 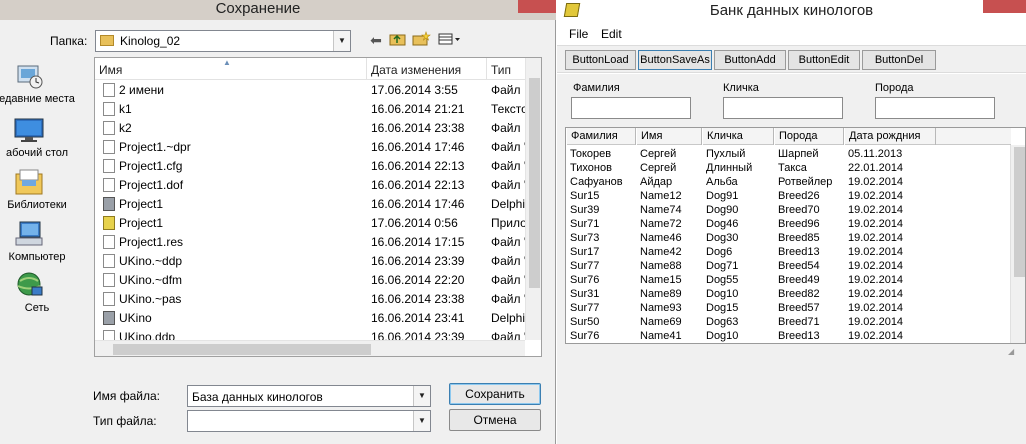 I want to click on grid-row: Sur76 Name15 Dog55 Breed49 19.02.2014, so click(x=788, y=280).